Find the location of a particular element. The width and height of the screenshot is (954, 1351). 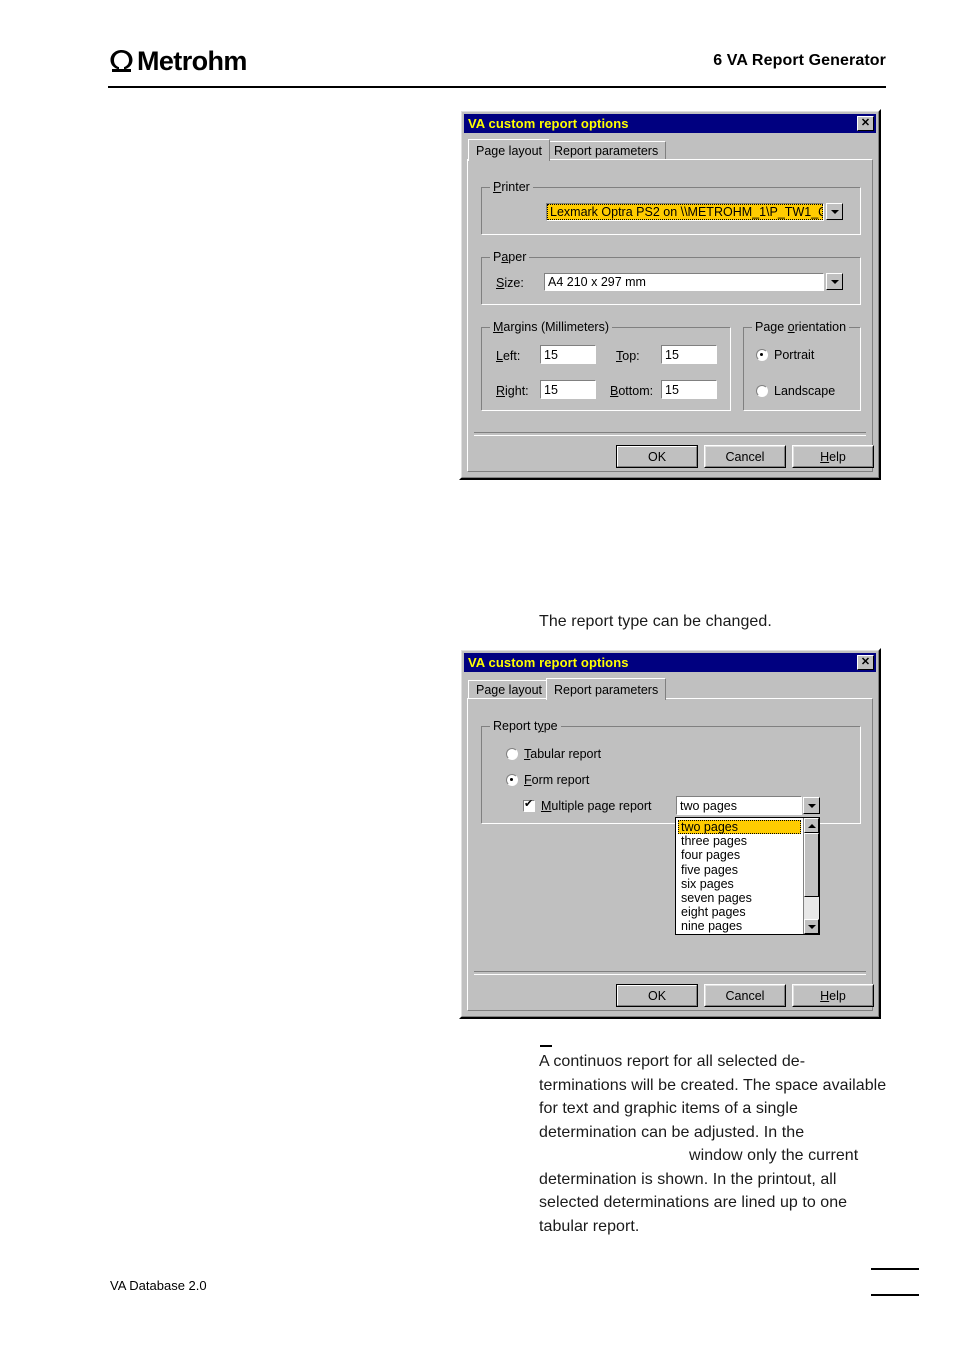

radio-tabular-report: Tabular report is located at coordinates (553, 754).